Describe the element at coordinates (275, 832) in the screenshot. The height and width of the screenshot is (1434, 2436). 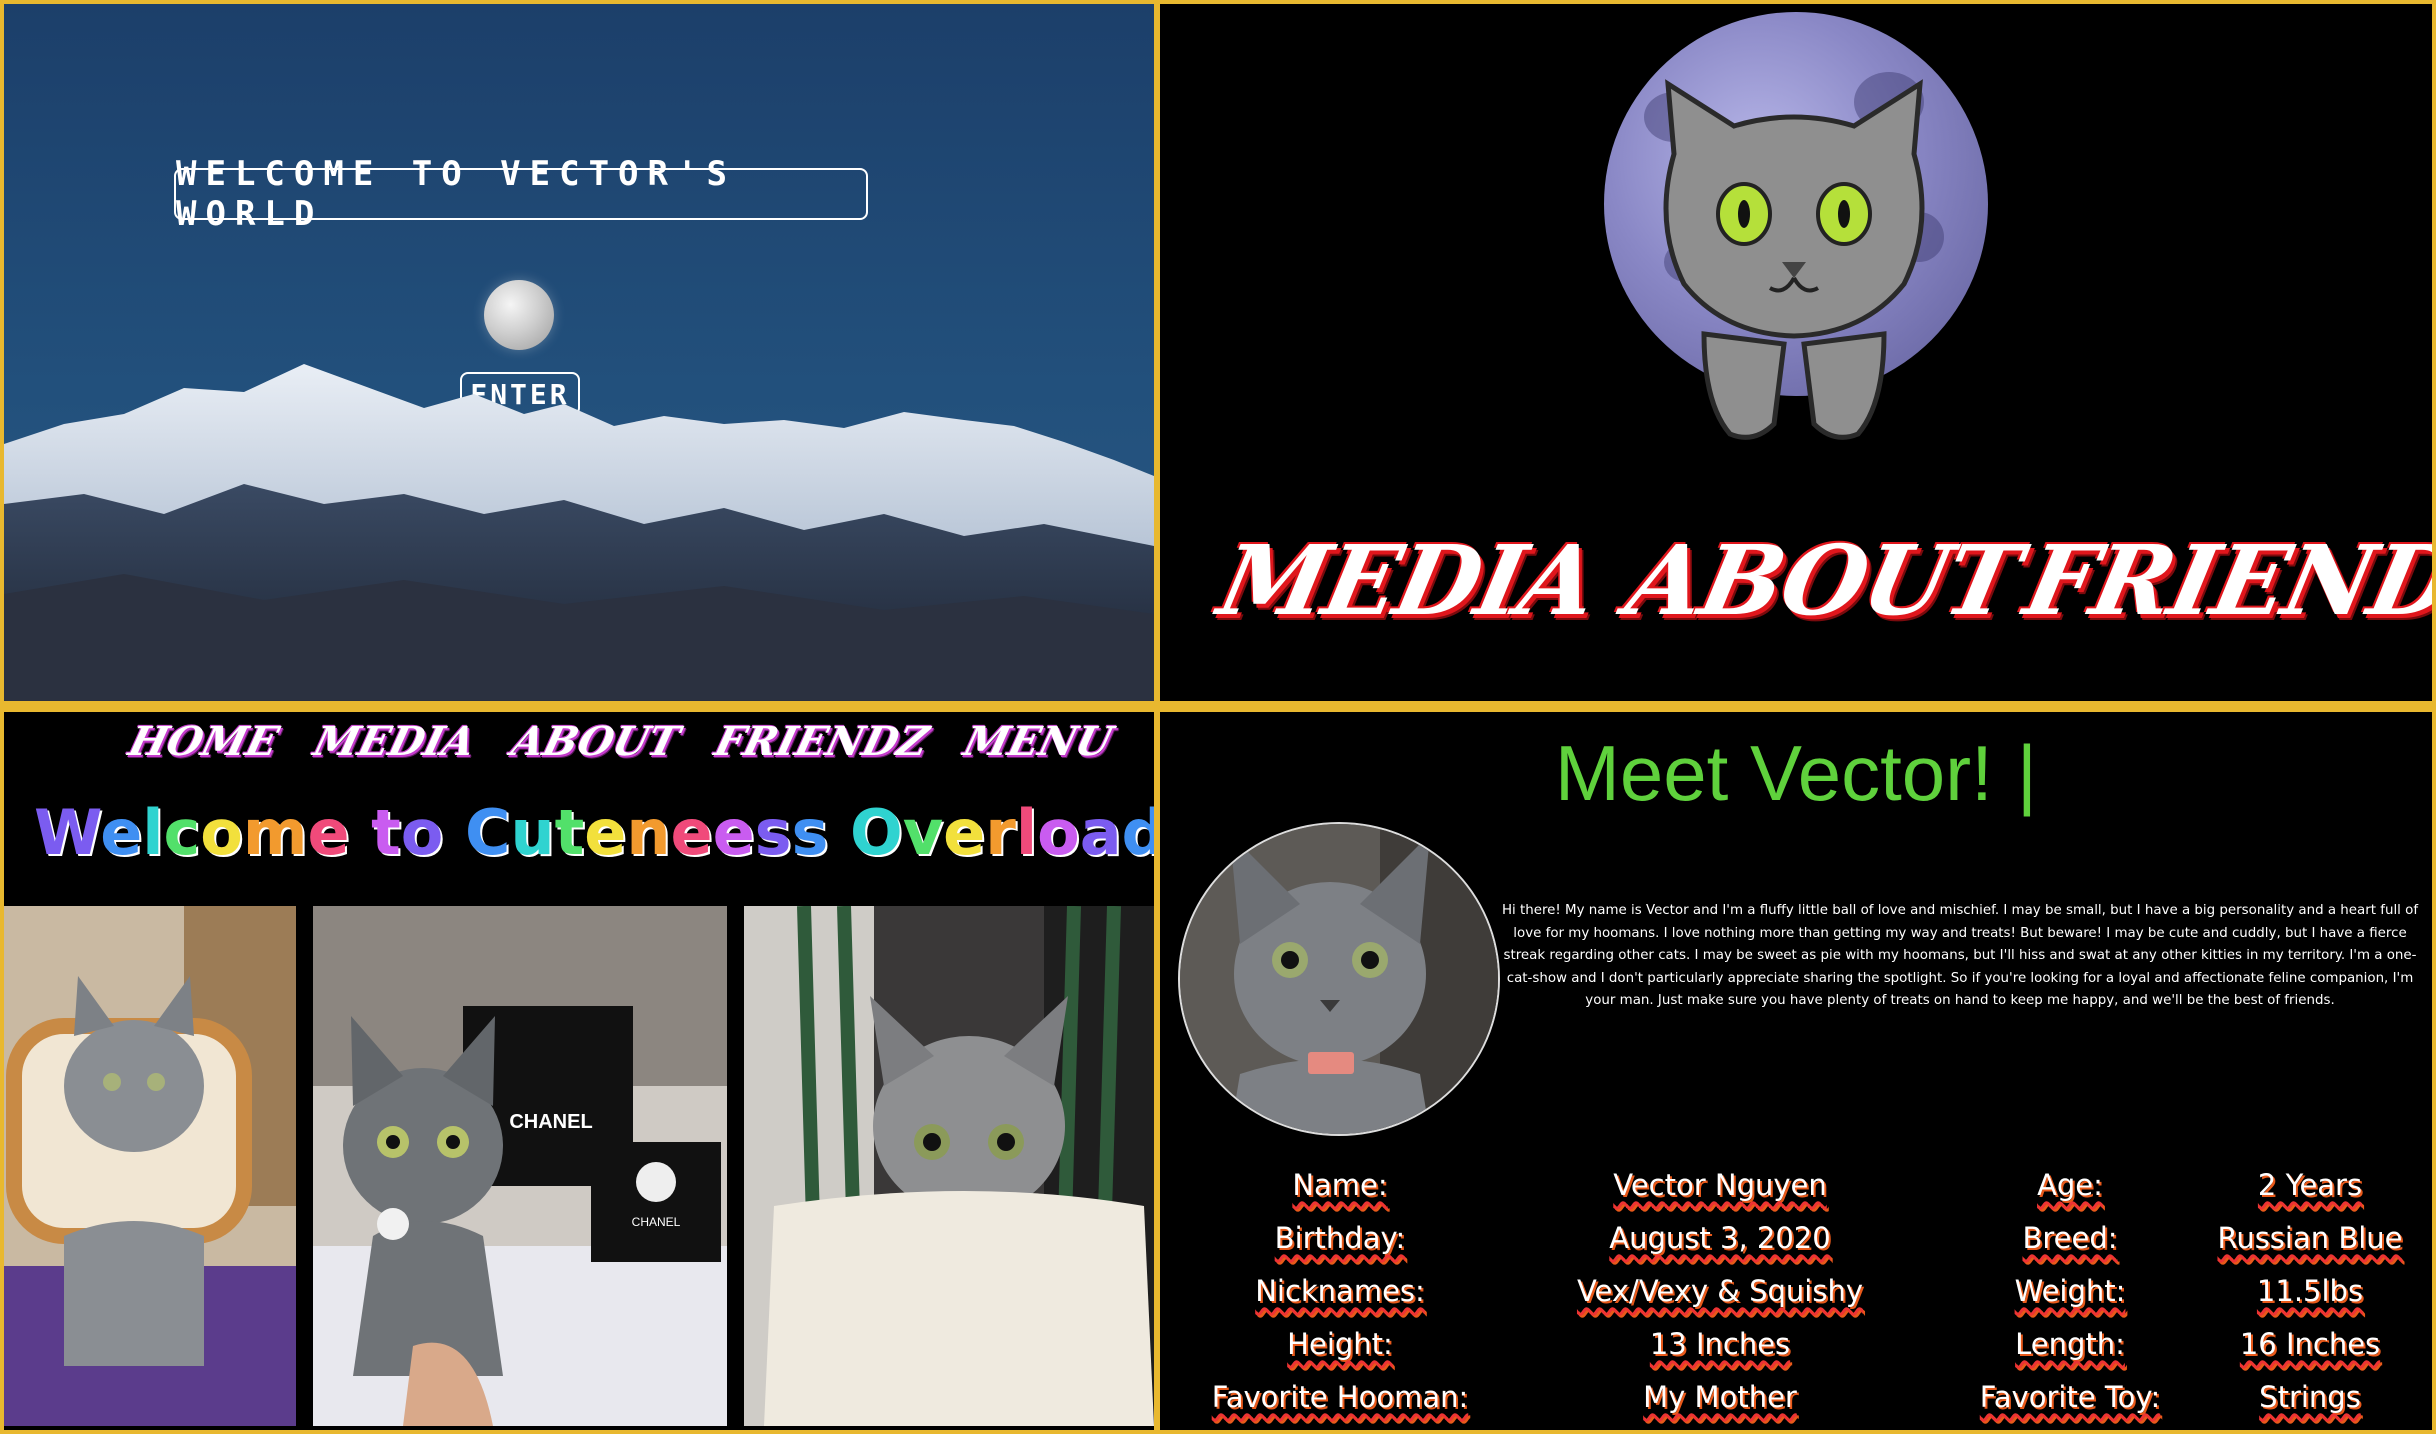
I see `title-letter: m` at that location.